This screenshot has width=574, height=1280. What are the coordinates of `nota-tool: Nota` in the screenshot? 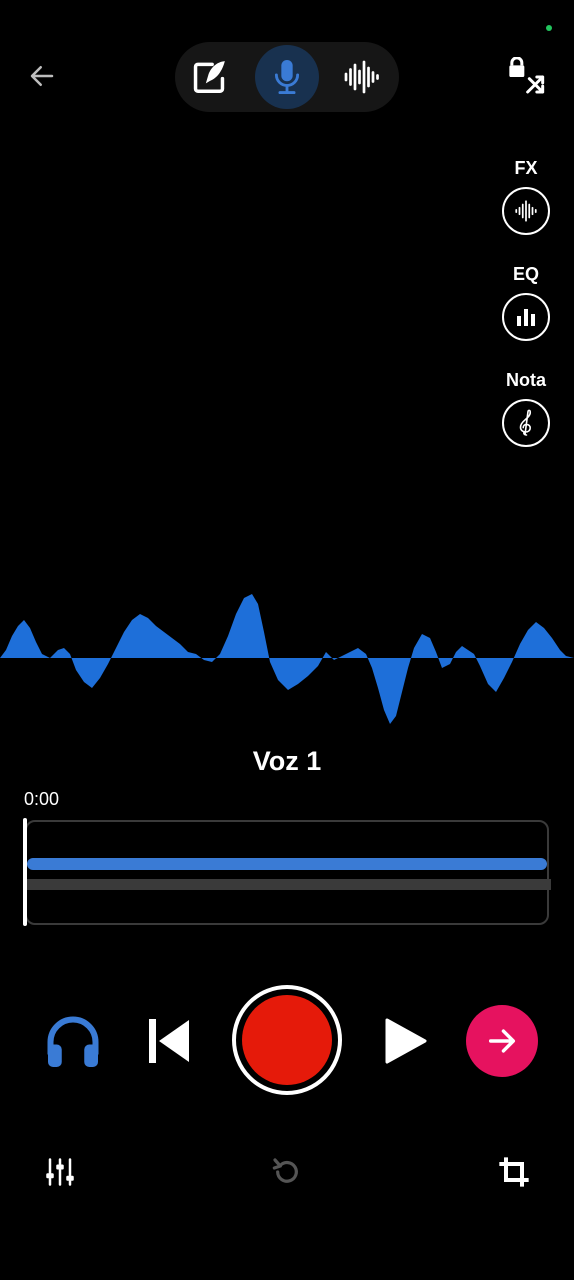 It's located at (526, 408).